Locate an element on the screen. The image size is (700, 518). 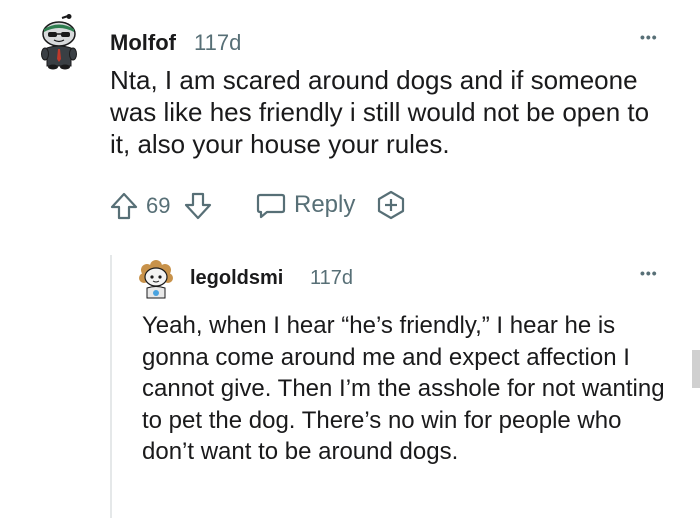
downvote-button is located at coordinates (198, 206).